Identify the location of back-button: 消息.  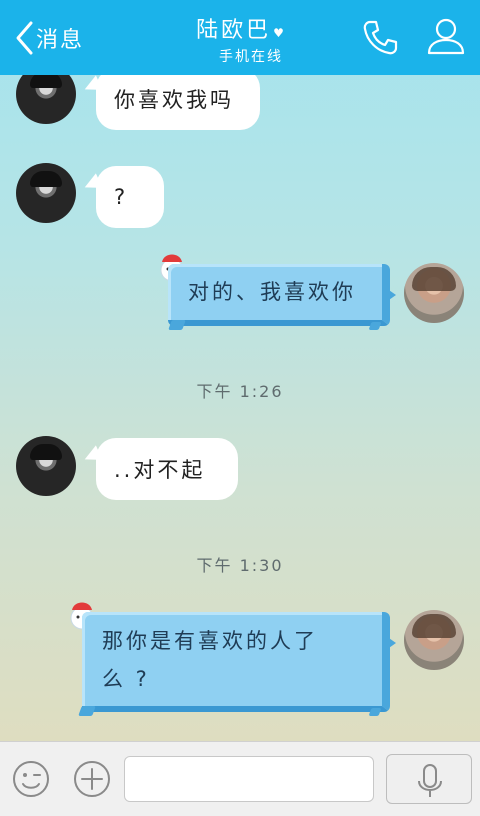
(49, 38).